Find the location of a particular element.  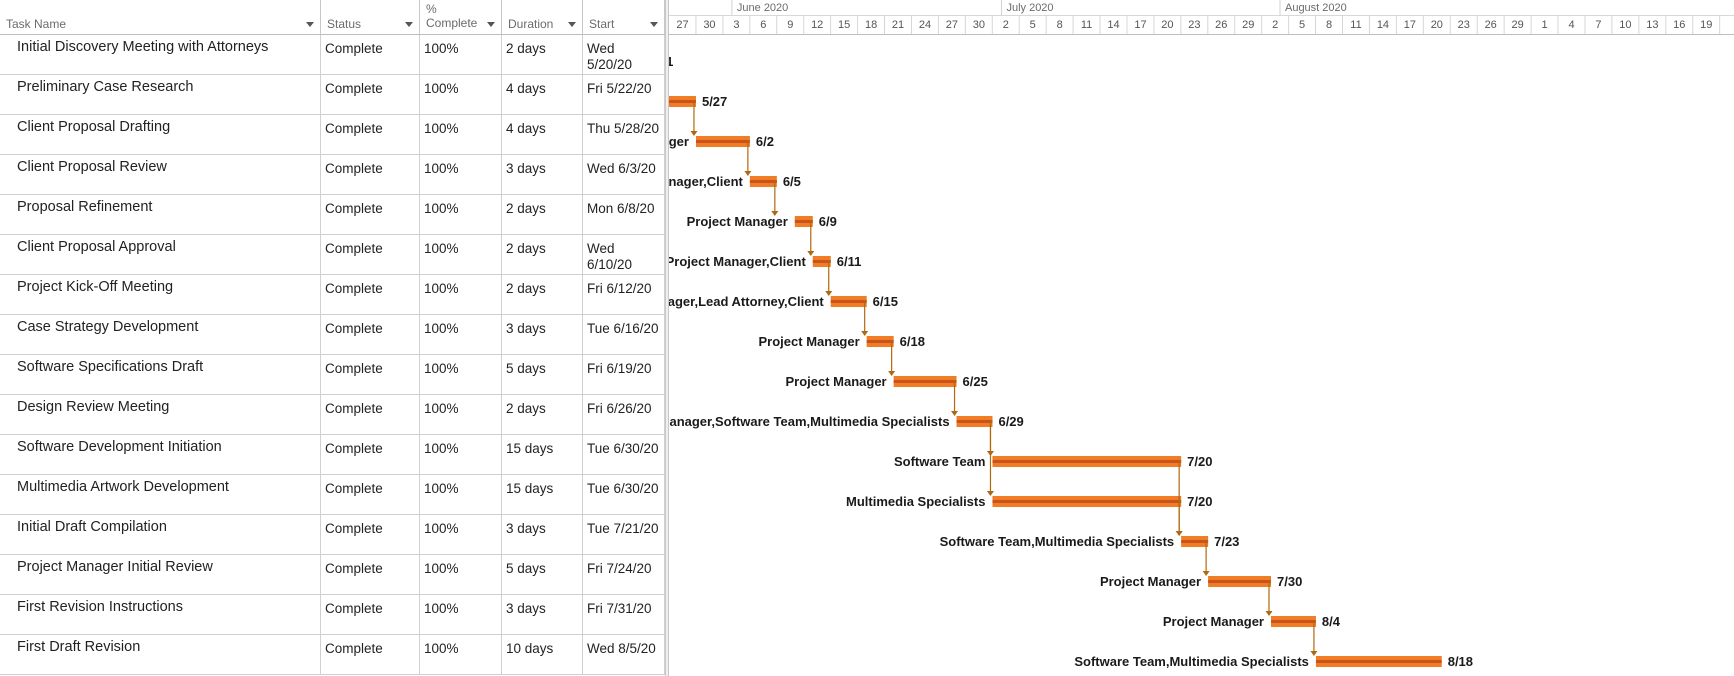

cell-start: Fri 7/24/20 is located at coordinates (624, 575).